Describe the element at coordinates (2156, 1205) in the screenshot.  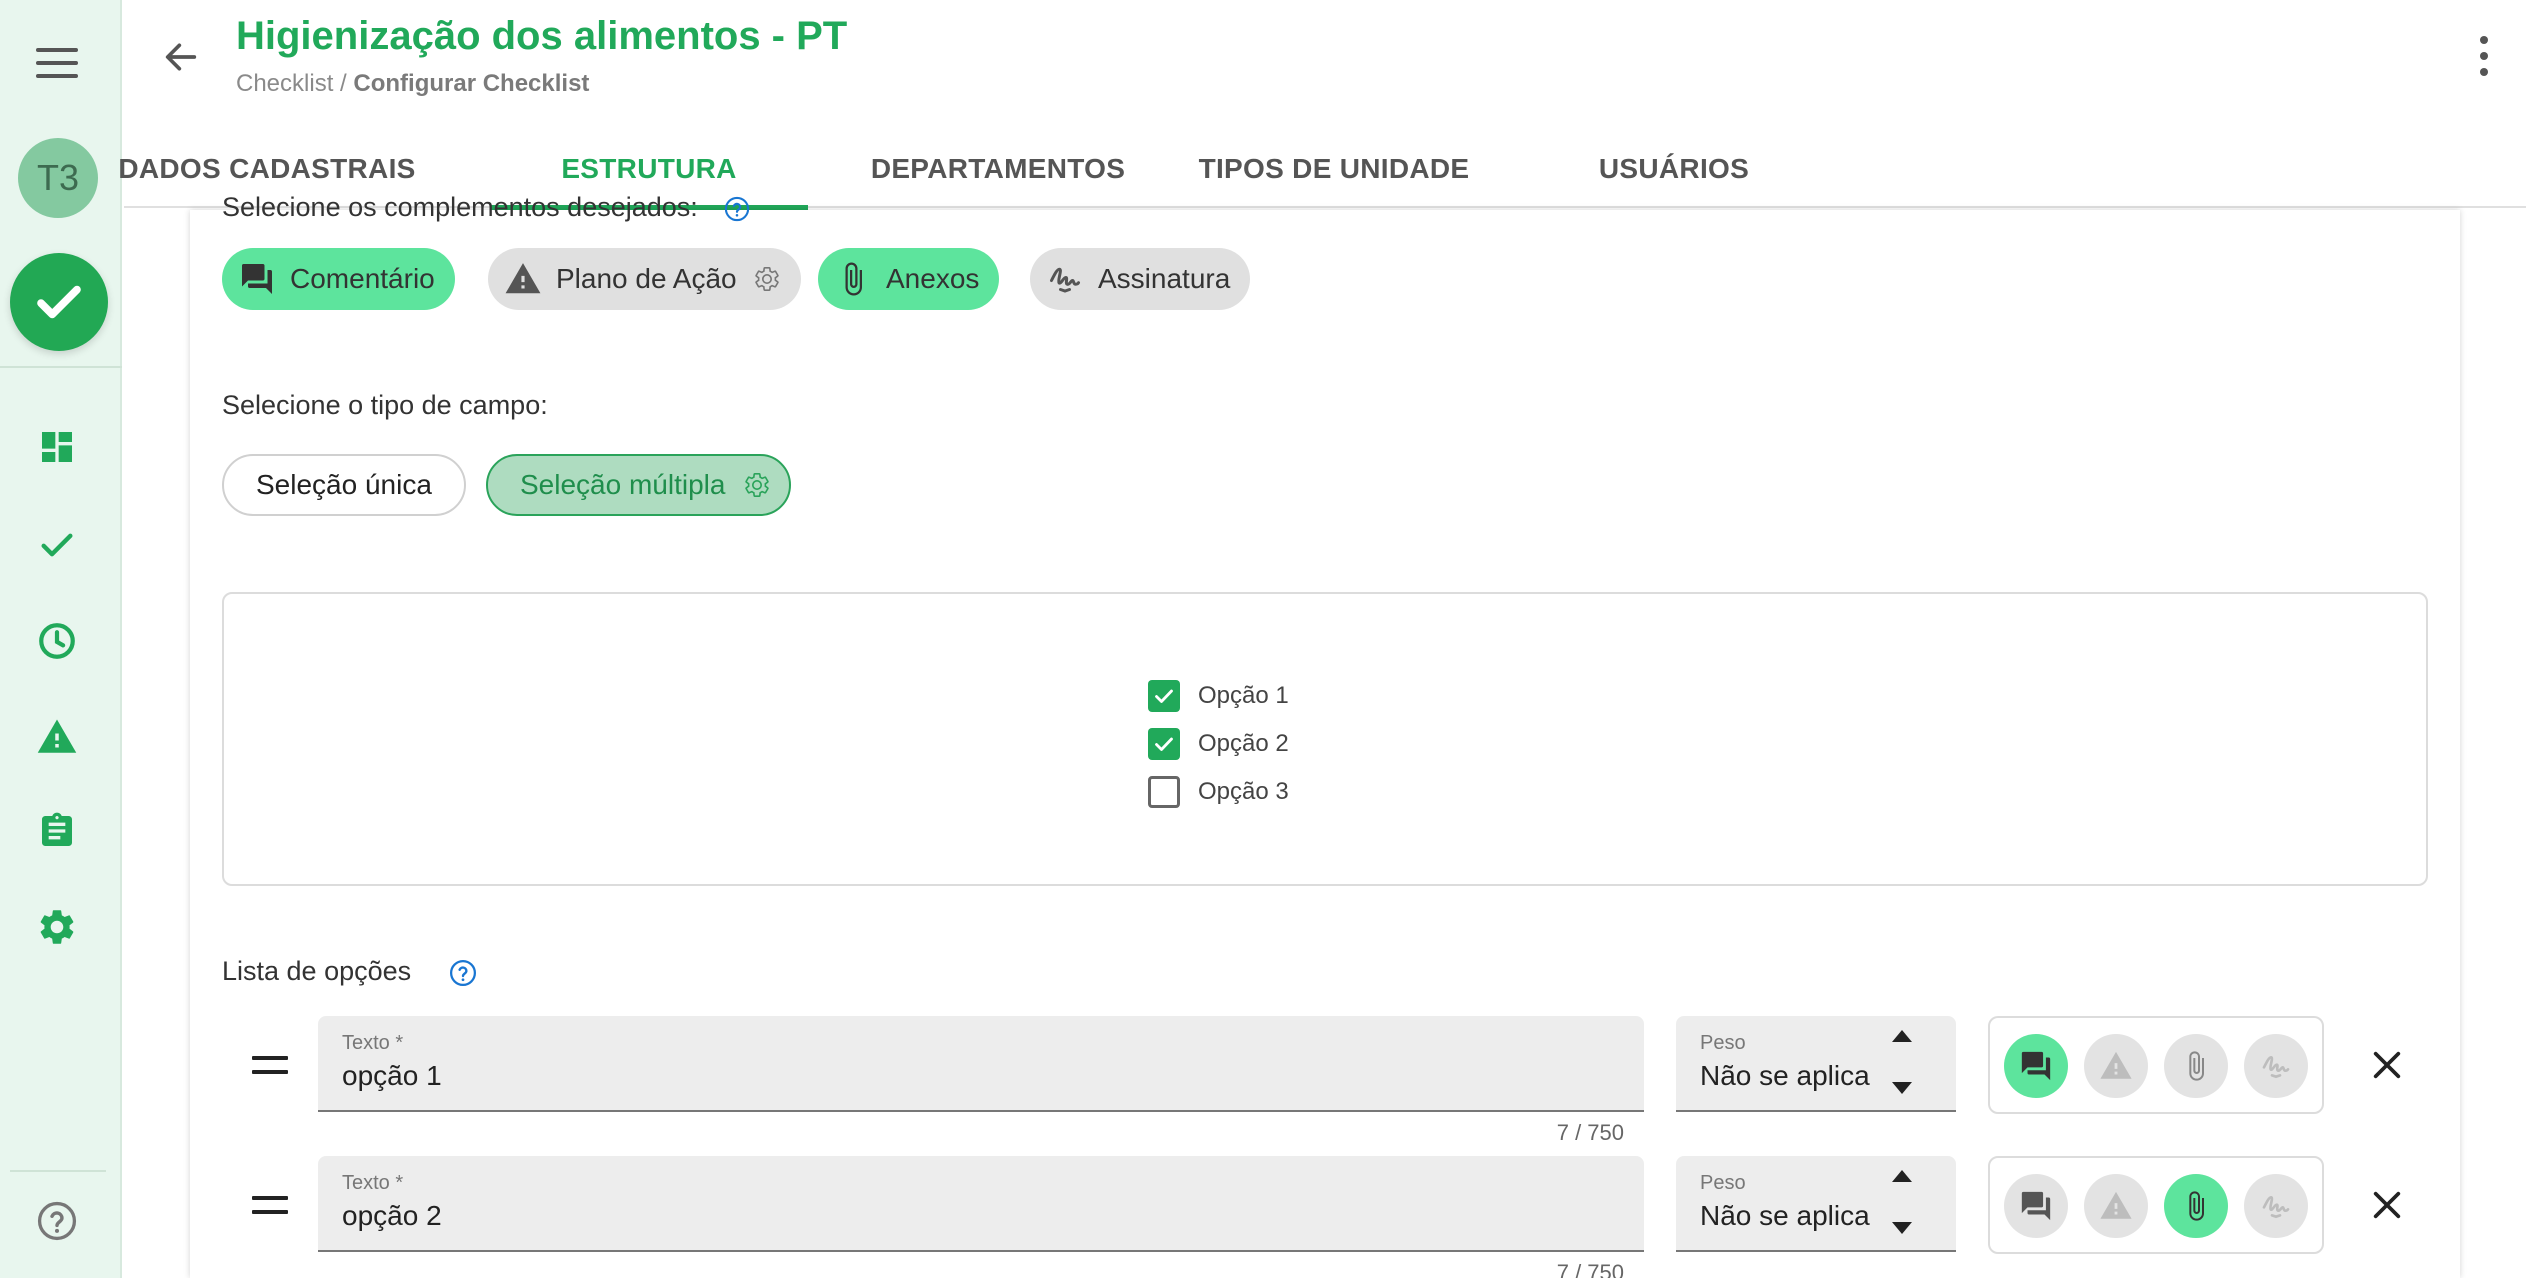
I see `option-complements` at that location.